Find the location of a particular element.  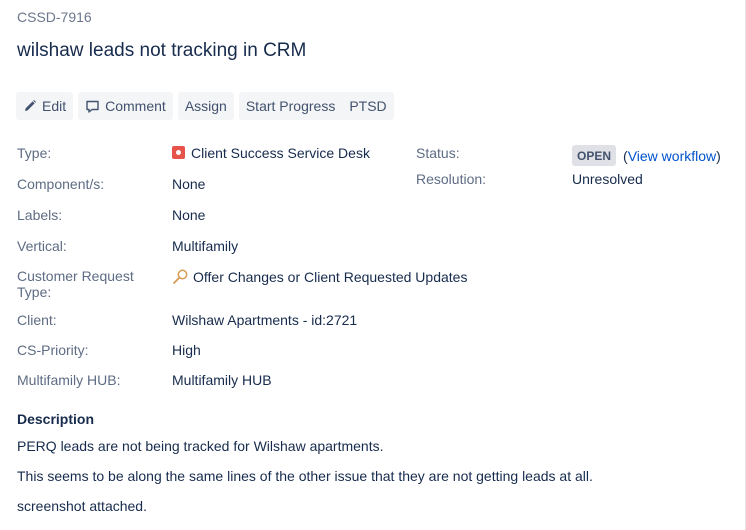

description-heading: Description is located at coordinates (56, 419).